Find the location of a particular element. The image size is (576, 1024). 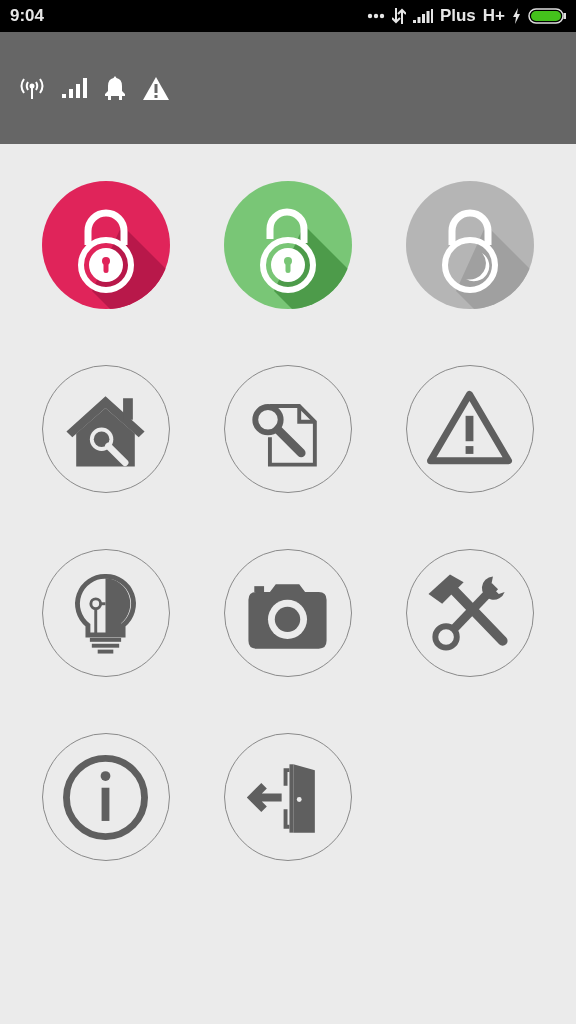

camera-icon is located at coordinates (287, 616).